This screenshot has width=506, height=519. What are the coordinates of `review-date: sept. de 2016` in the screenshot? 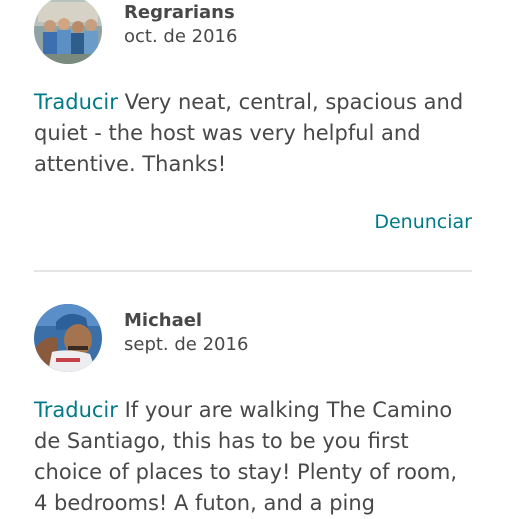 It's located at (186, 344).